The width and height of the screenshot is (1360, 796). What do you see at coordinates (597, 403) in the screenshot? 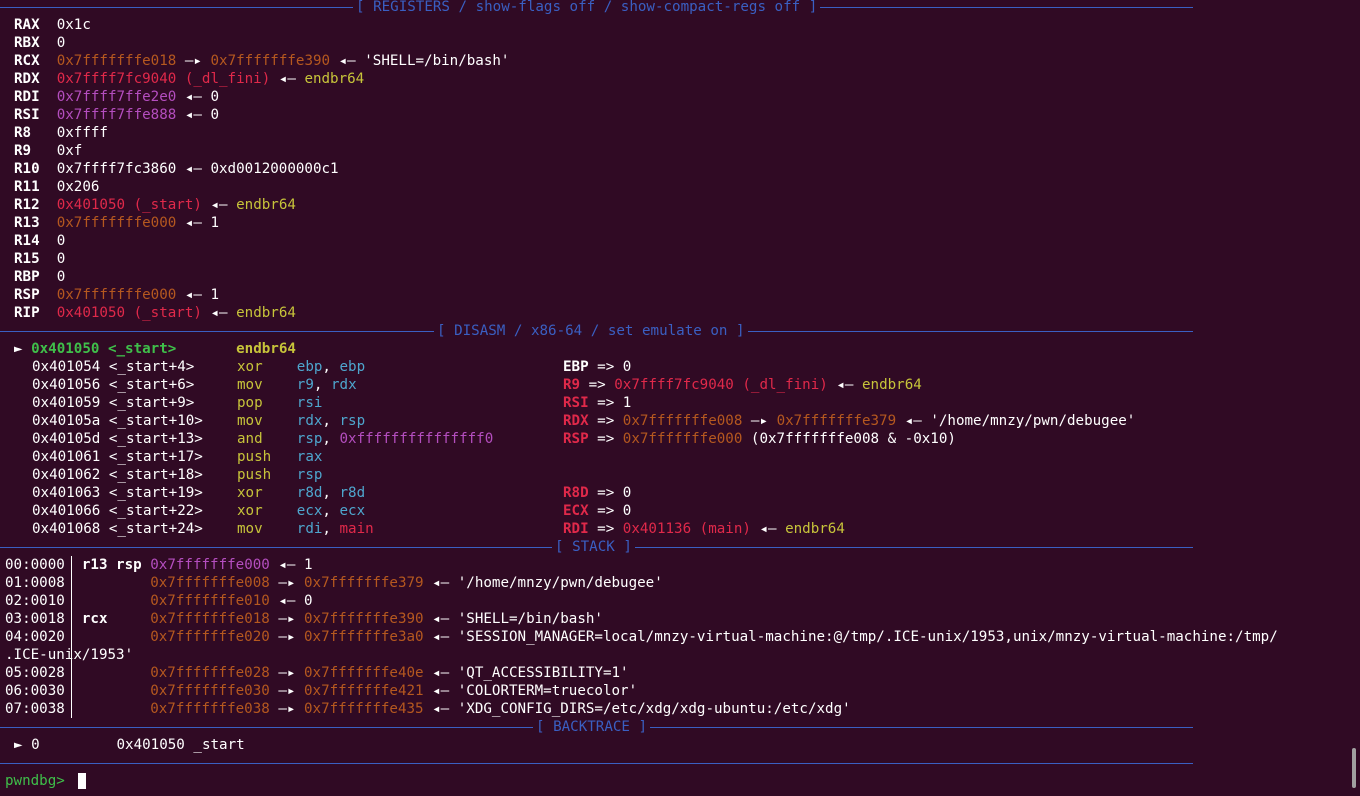
I see `disasm-note: RSI => 1` at bounding box center [597, 403].